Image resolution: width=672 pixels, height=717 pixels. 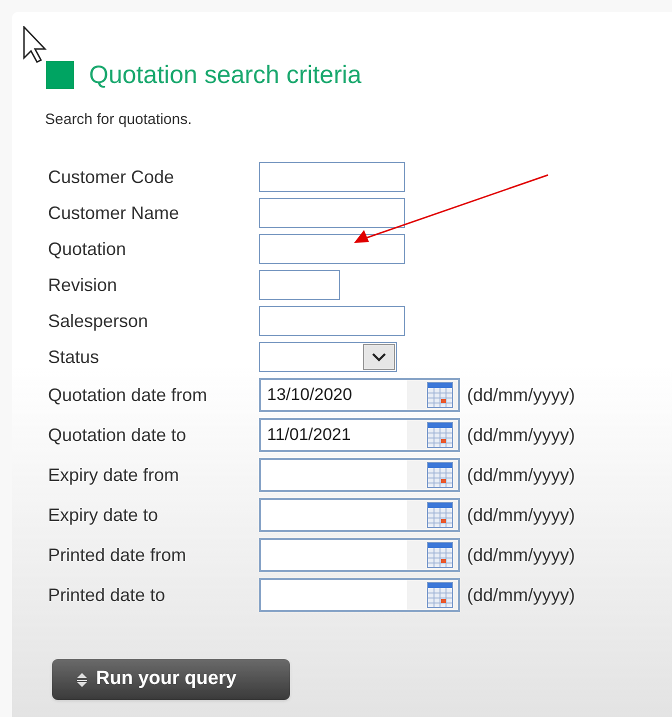 I want to click on field-label: Customer Name, so click(x=113, y=213).